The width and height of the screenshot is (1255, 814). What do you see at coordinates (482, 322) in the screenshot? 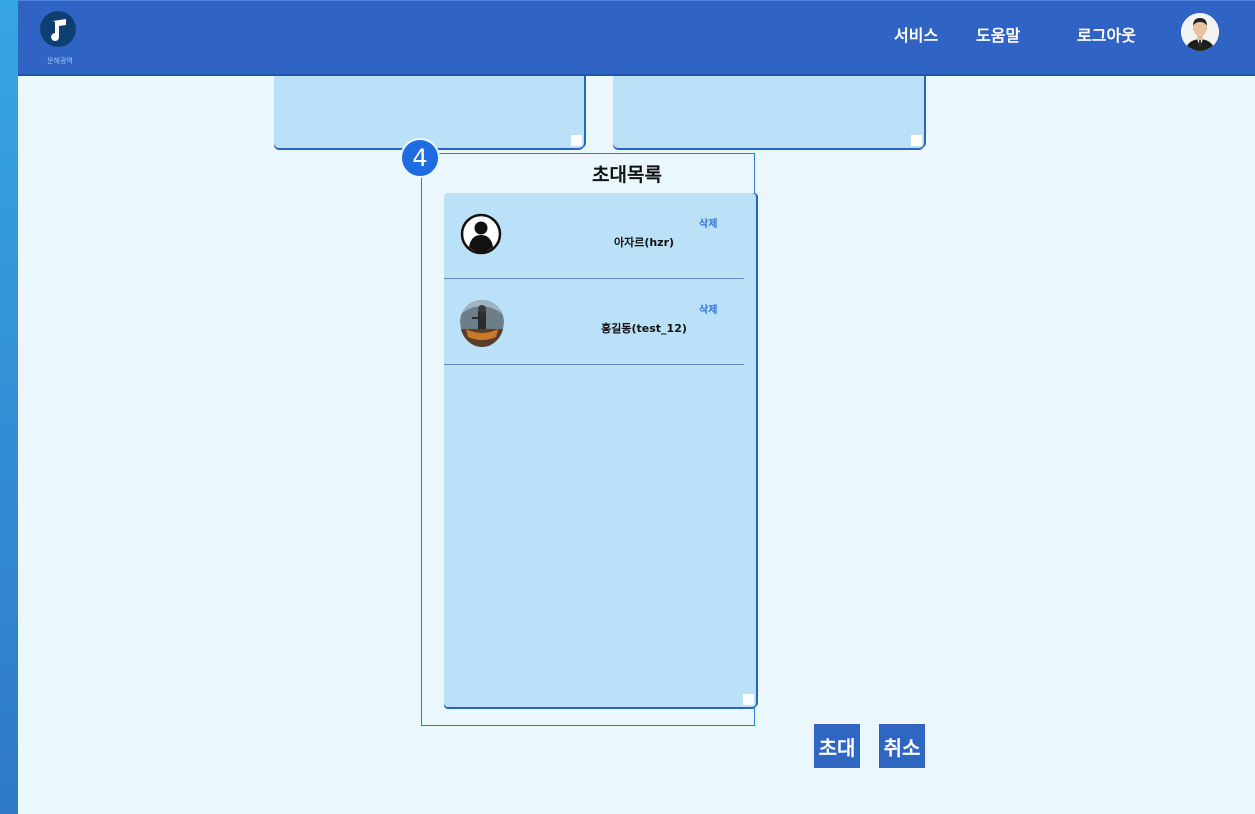
I see `game-avatar-icon` at bounding box center [482, 322].